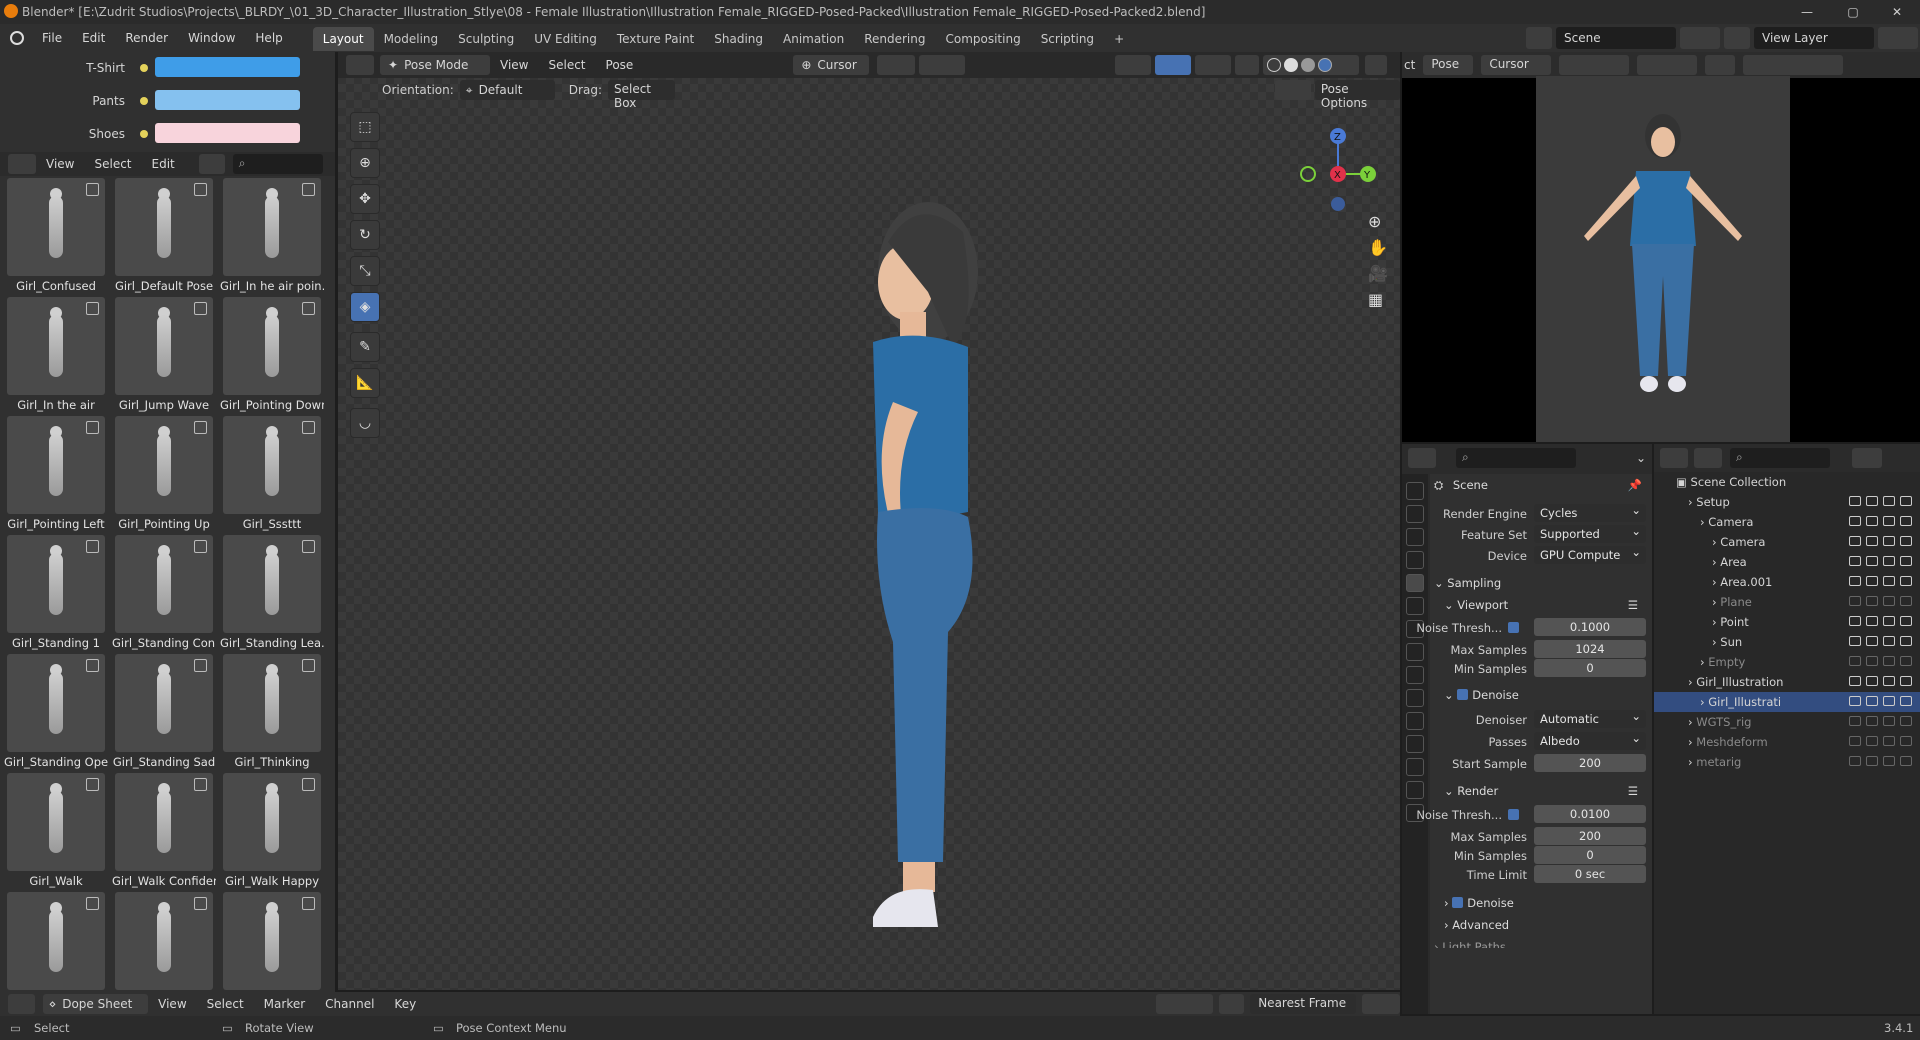  What do you see at coordinates (1247, 65) in the screenshot?
I see `xray-icon` at bounding box center [1247, 65].